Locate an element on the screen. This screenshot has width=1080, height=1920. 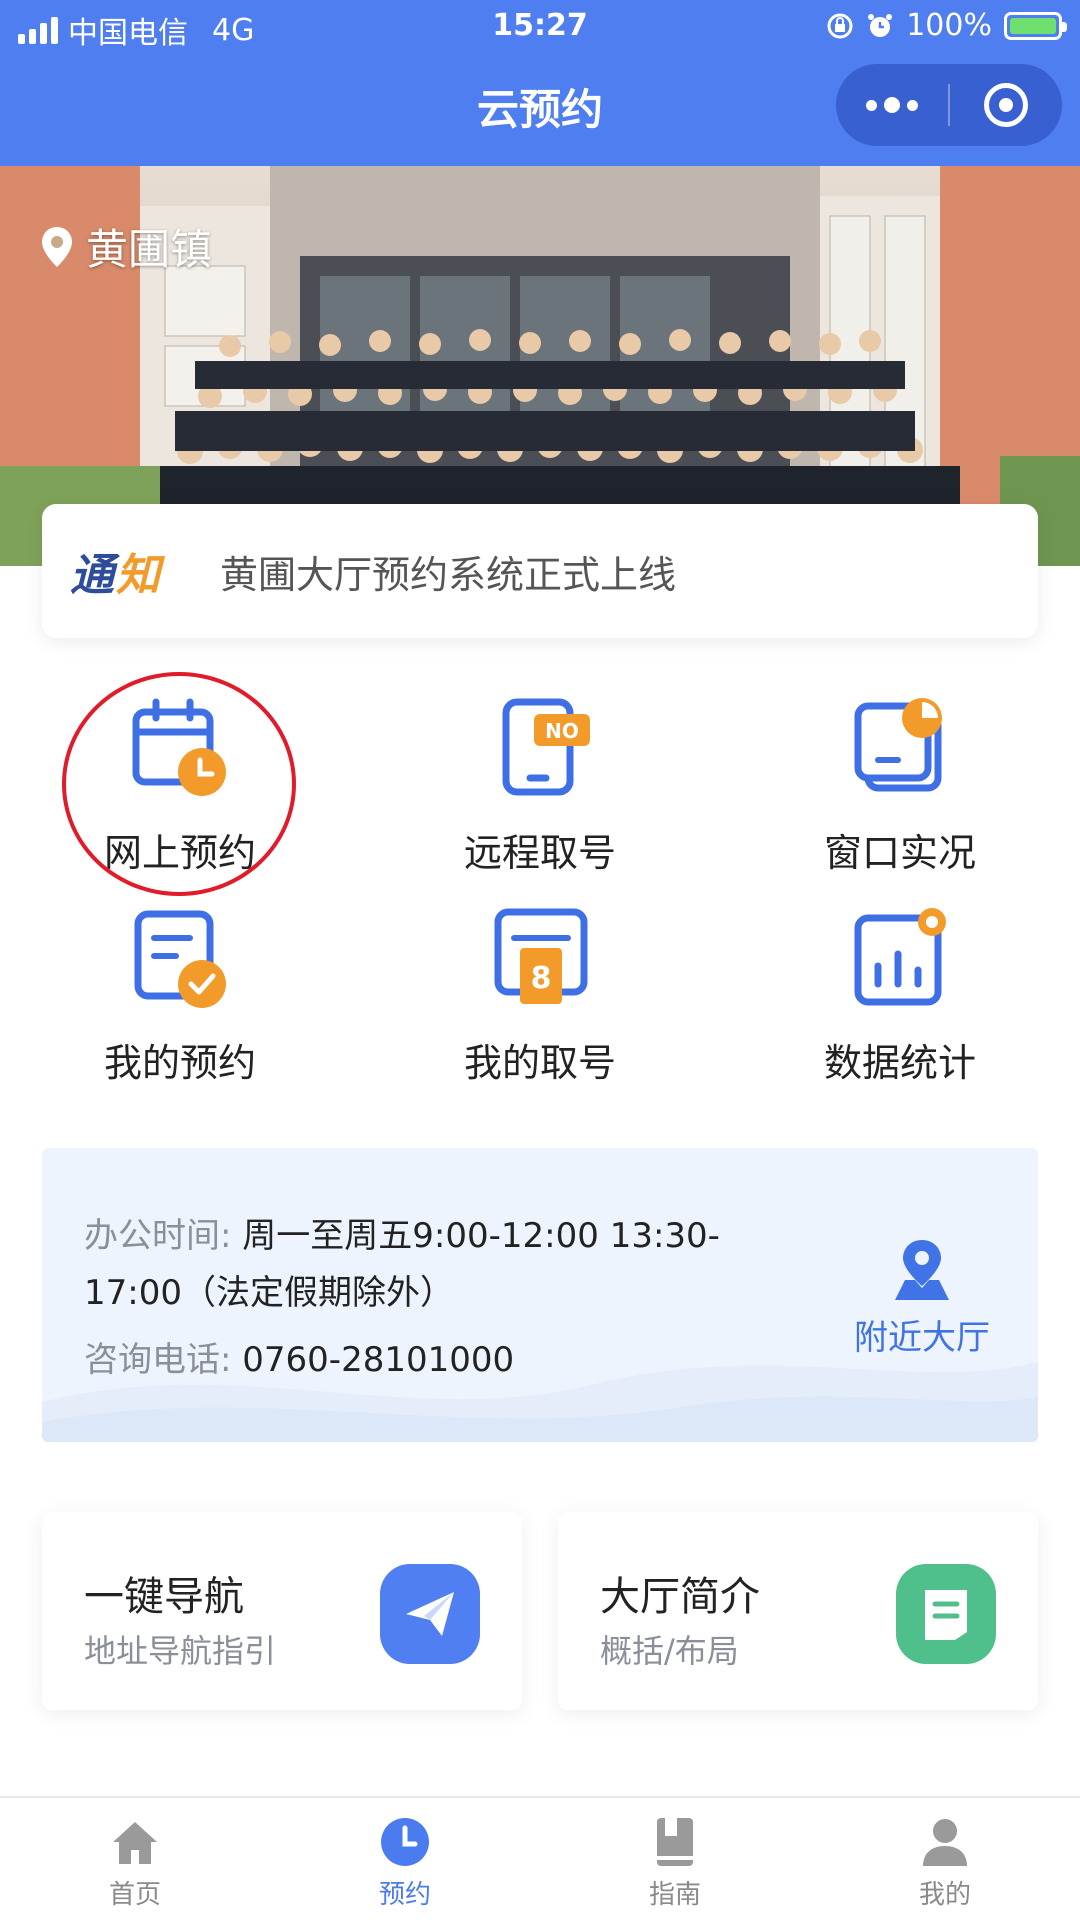
nearby-hall-label: 附近大厅 is located at coordinates (922, 1338).